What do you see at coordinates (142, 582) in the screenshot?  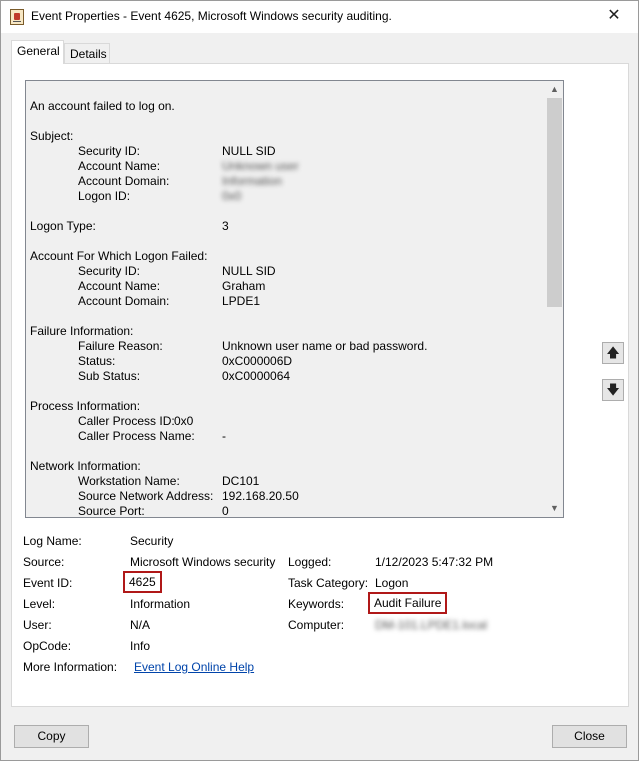 I see `event-id-value: 4625` at bounding box center [142, 582].